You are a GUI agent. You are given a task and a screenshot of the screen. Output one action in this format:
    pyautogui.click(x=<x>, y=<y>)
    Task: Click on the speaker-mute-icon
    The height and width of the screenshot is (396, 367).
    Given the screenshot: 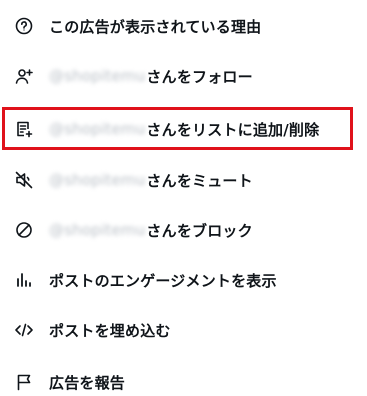 What is the action you would take?
    pyautogui.click(x=24, y=180)
    